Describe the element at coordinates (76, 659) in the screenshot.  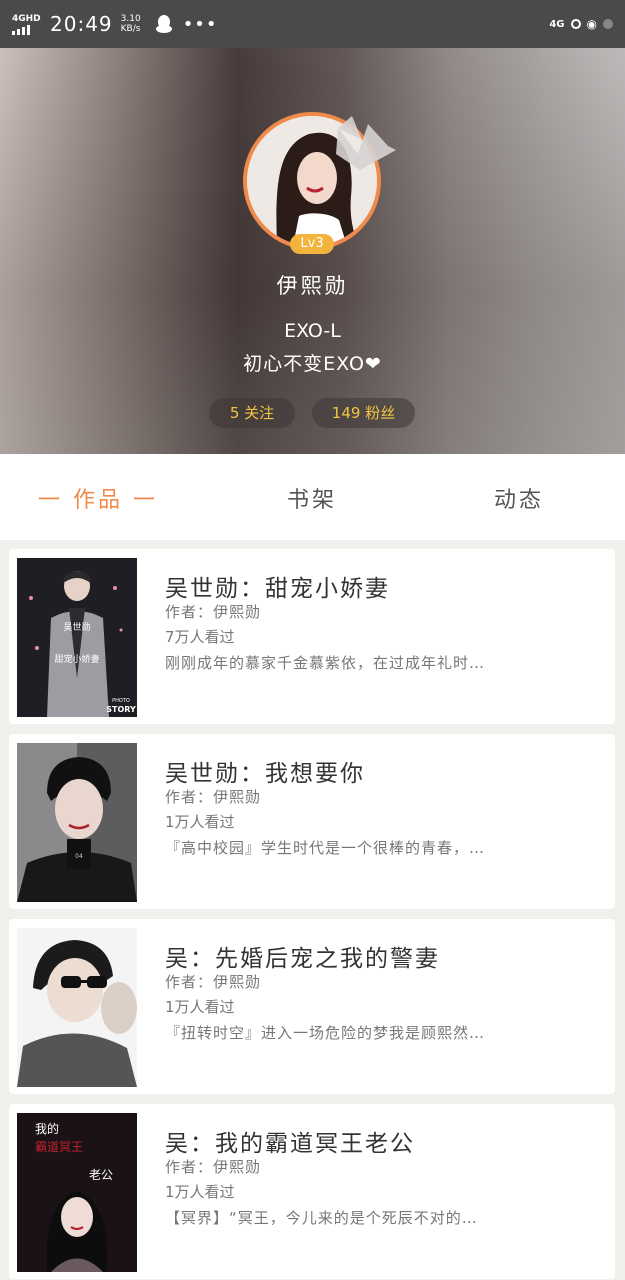
I see `cover-title-2: 甜宠小娇妻` at that location.